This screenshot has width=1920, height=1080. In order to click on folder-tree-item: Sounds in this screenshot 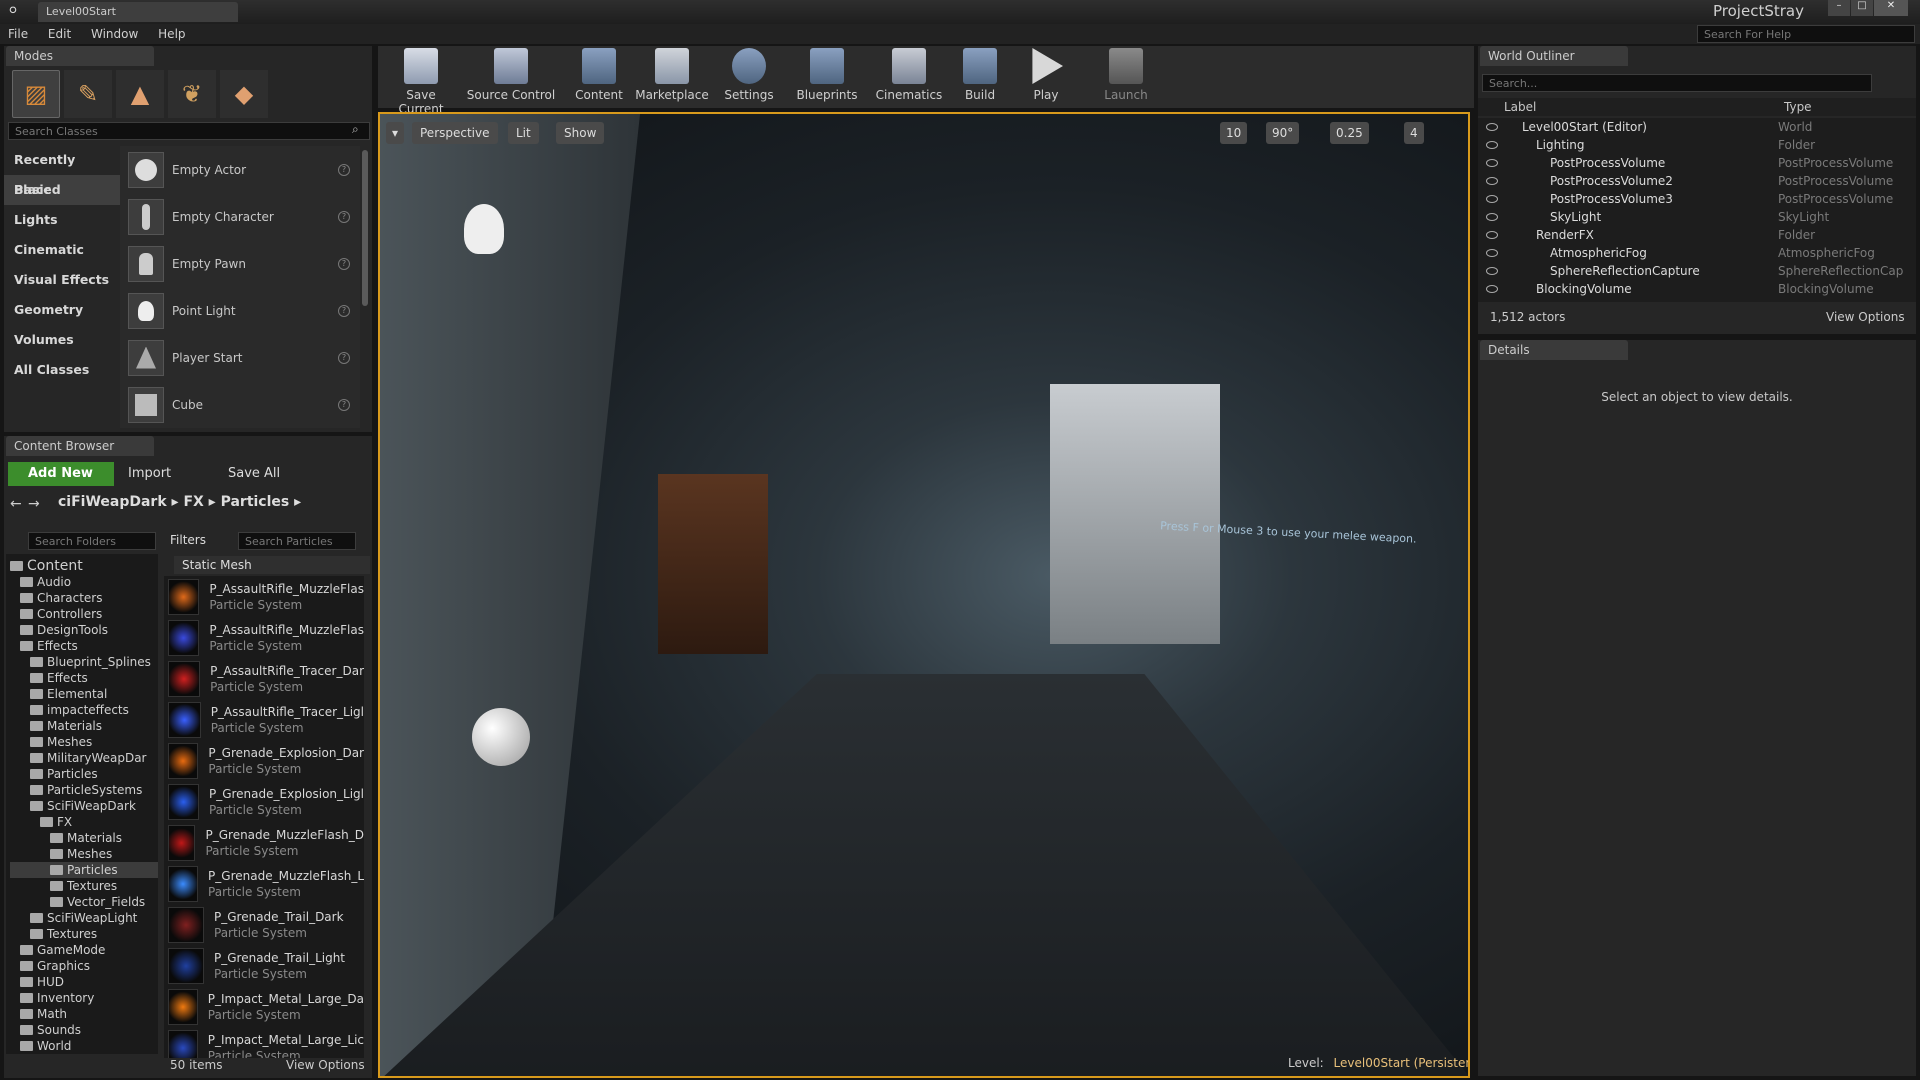, I will do `click(84, 1030)`.